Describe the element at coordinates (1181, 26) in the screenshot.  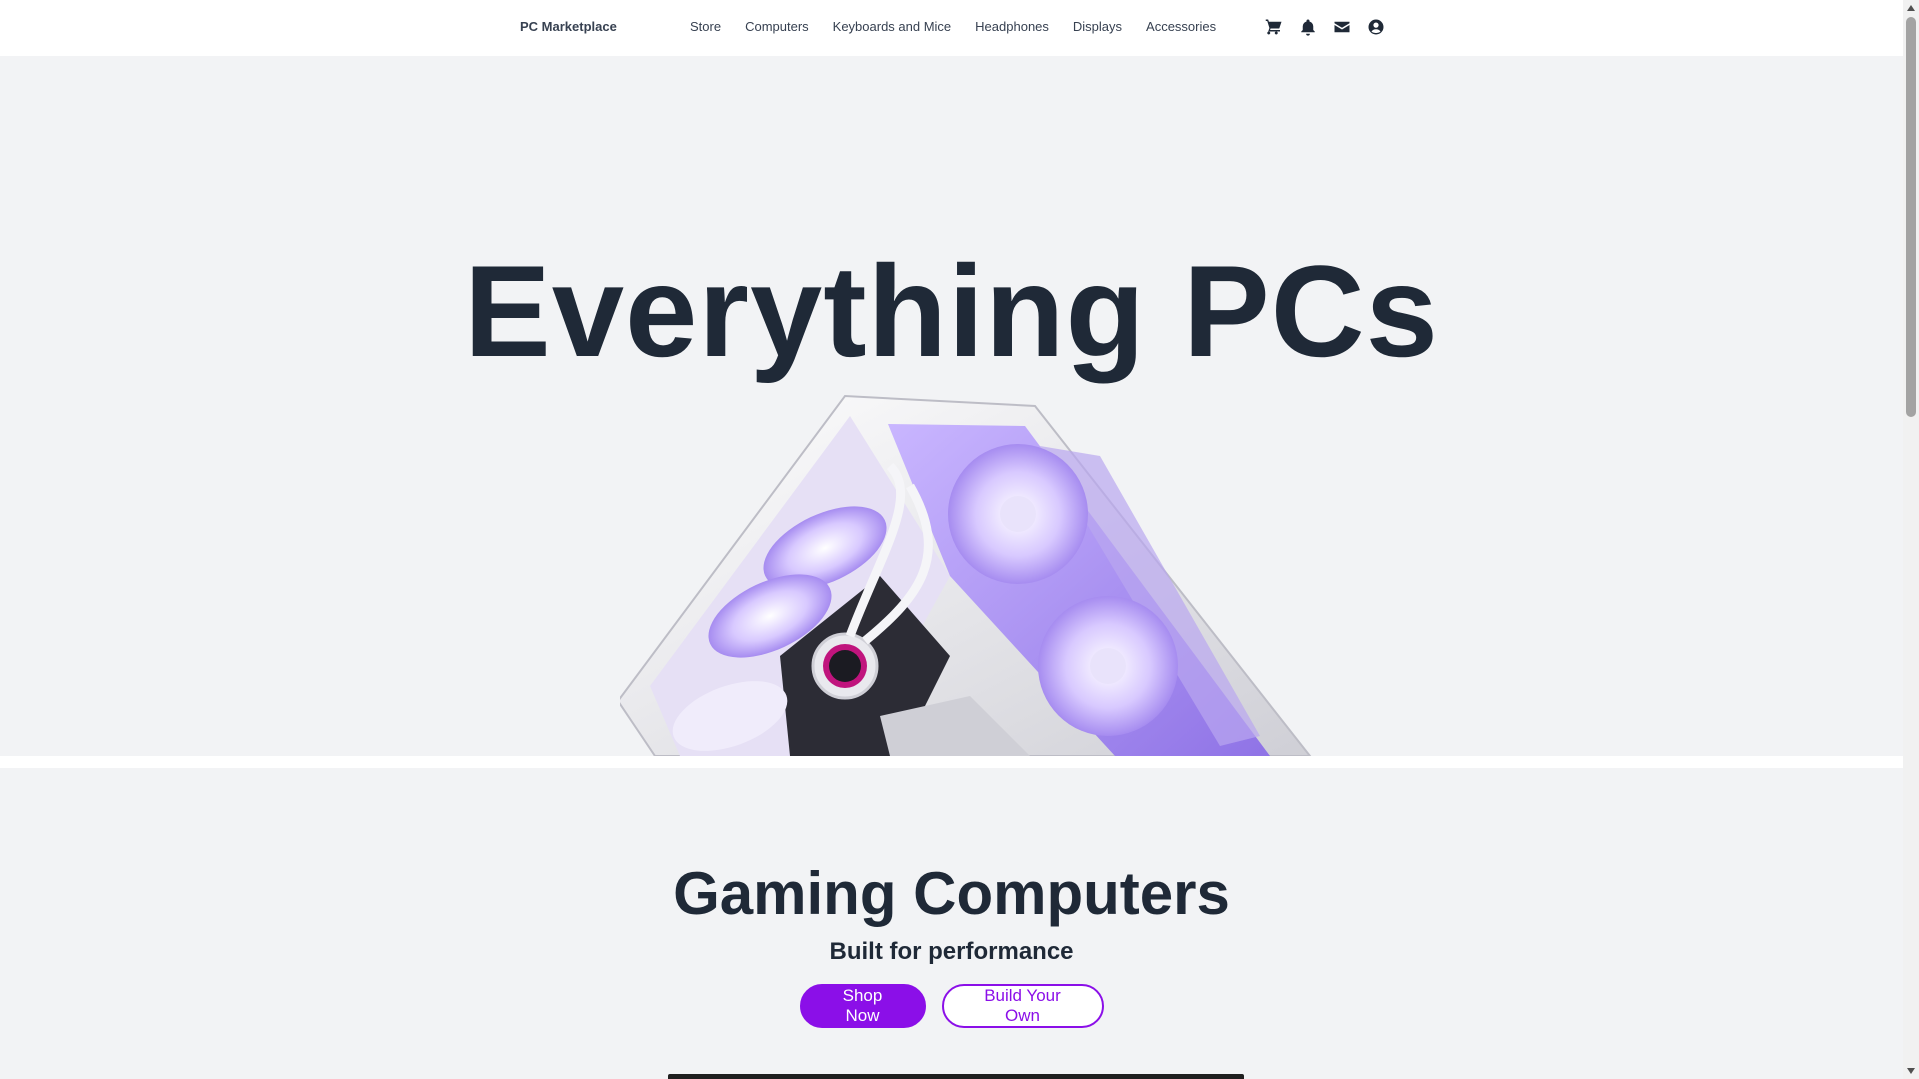
I see `nav-link-accessories: Accessories` at that location.